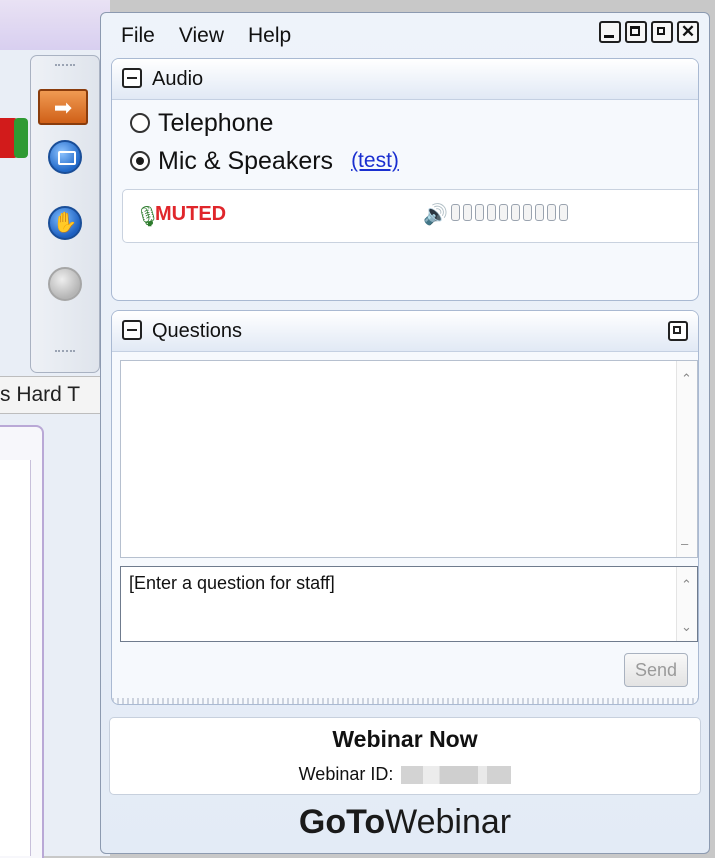 This screenshot has height=858, width=715. Describe the element at coordinates (409, 604) in the screenshot. I see `question-input: [Enter a question for staff] ⌃ ⌄` at that location.